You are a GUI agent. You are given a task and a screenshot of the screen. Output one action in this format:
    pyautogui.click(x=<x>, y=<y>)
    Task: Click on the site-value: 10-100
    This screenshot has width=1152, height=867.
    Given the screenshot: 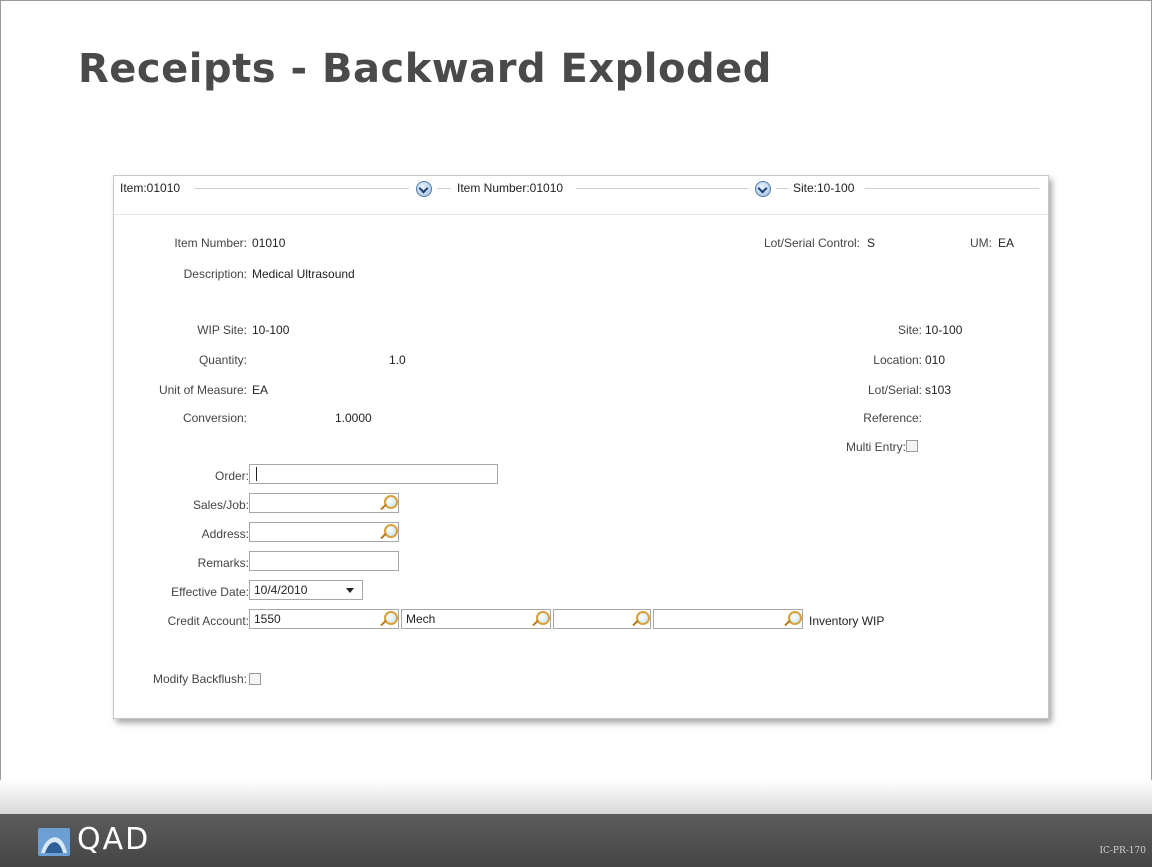 What is the action you would take?
    pyautogui.click(x=944, y=330)
    